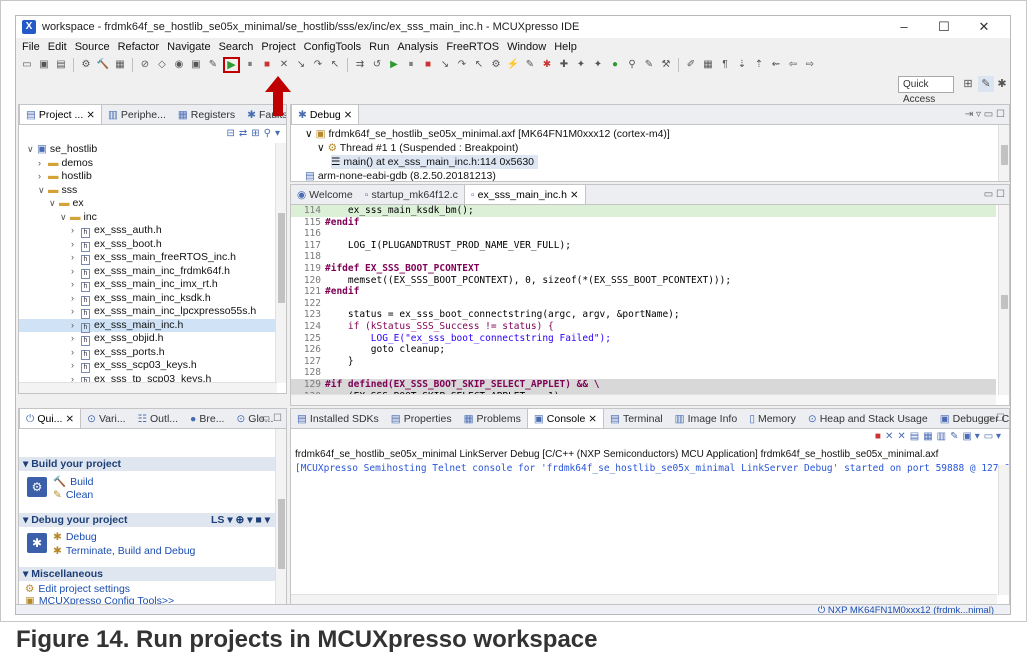 Image resolution: width=1027 pixels, height=665 pixels. Describe the element at coordinates (643, 350) in the screenshot. I see `code-line: 126 goto cleanup;` at that location.